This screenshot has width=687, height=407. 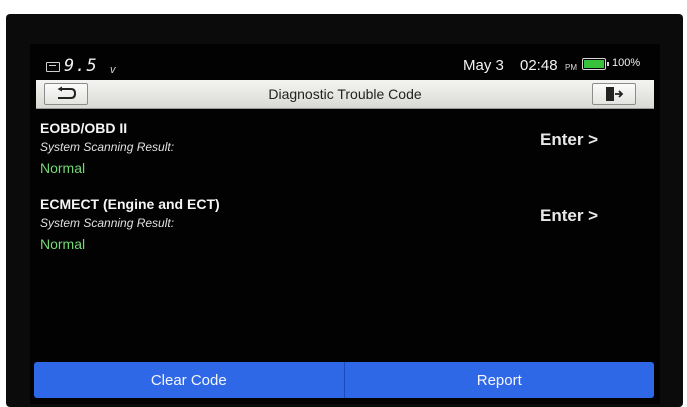 I want to click on clear-code-button: Clear Code, so click(x=189, y=380).